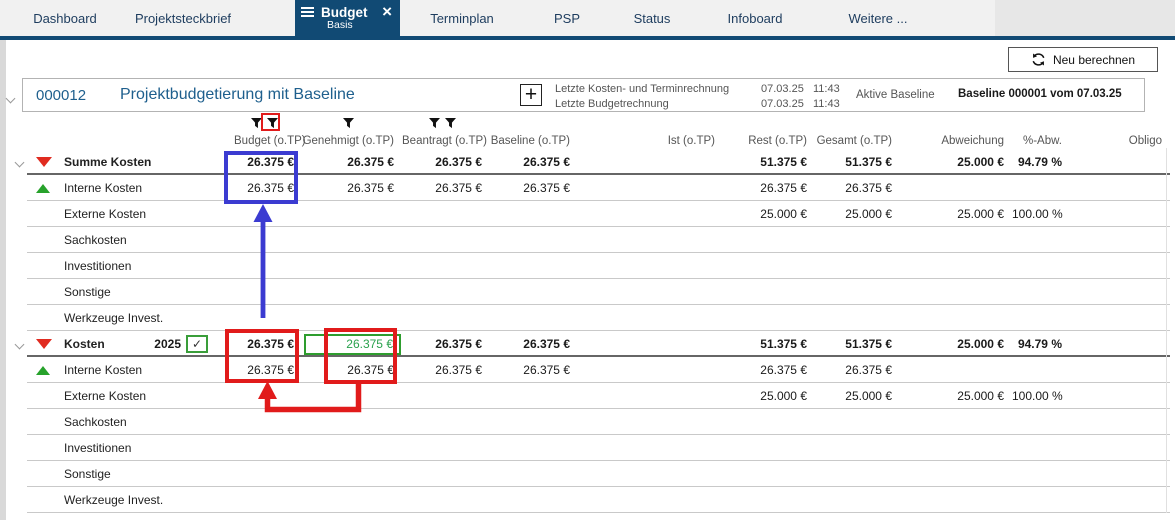 Image resolution: width=1175 pixels, height=520 pixels. I want to click on refresh-icon, so click(1038, 59).